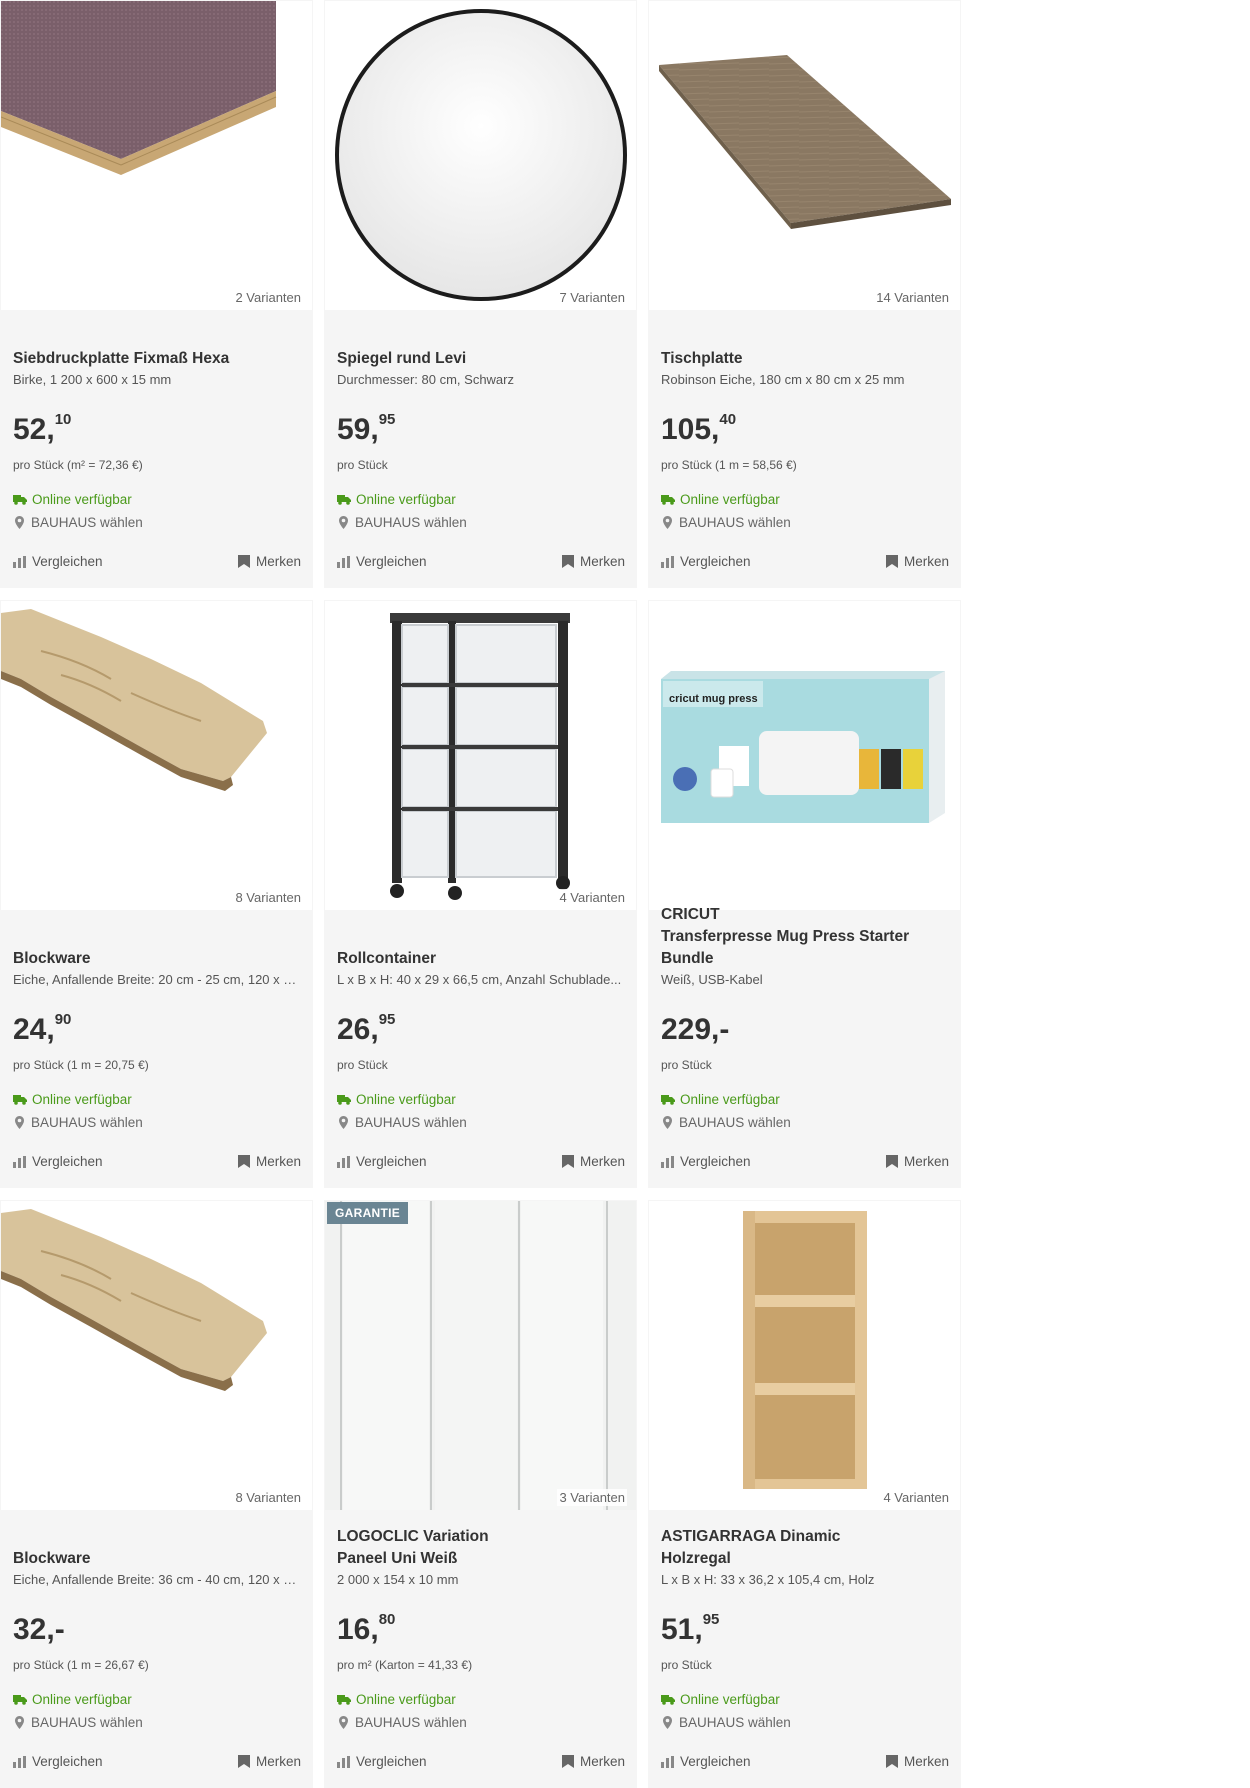 This screenshot has width=1250, height=1788. I want to click on variants-count: 7 Varianten, so click(592, 297).